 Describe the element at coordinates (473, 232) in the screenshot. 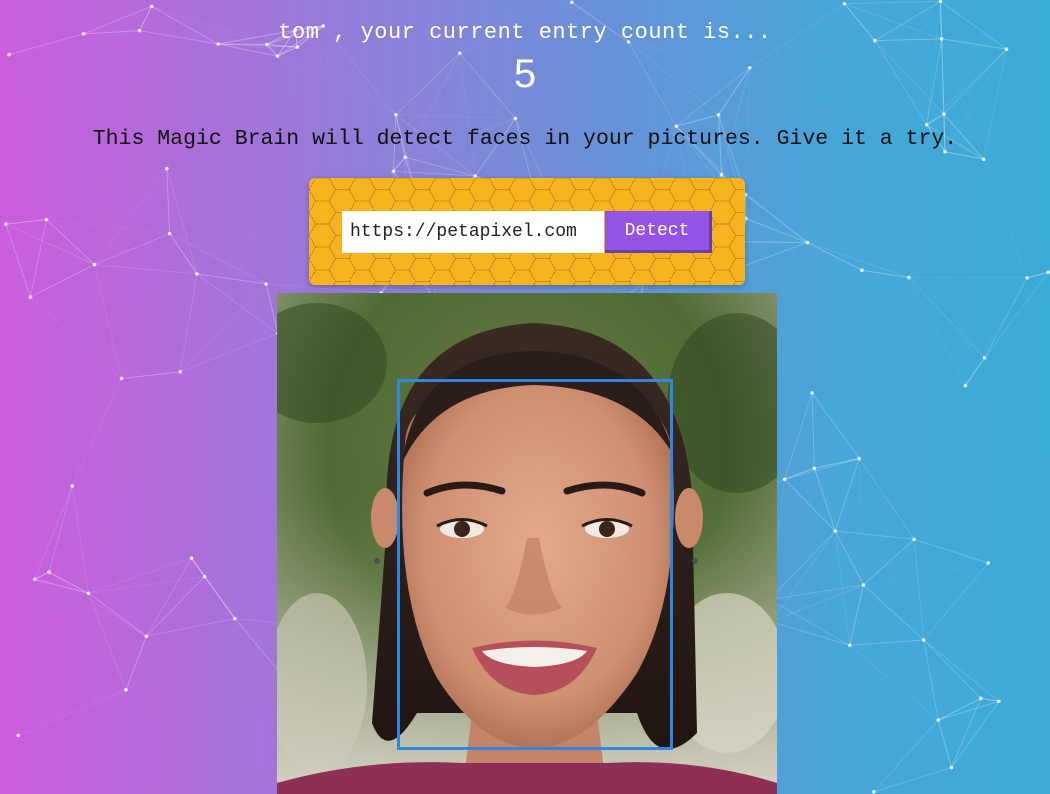

I see `image-url-input` at that location.